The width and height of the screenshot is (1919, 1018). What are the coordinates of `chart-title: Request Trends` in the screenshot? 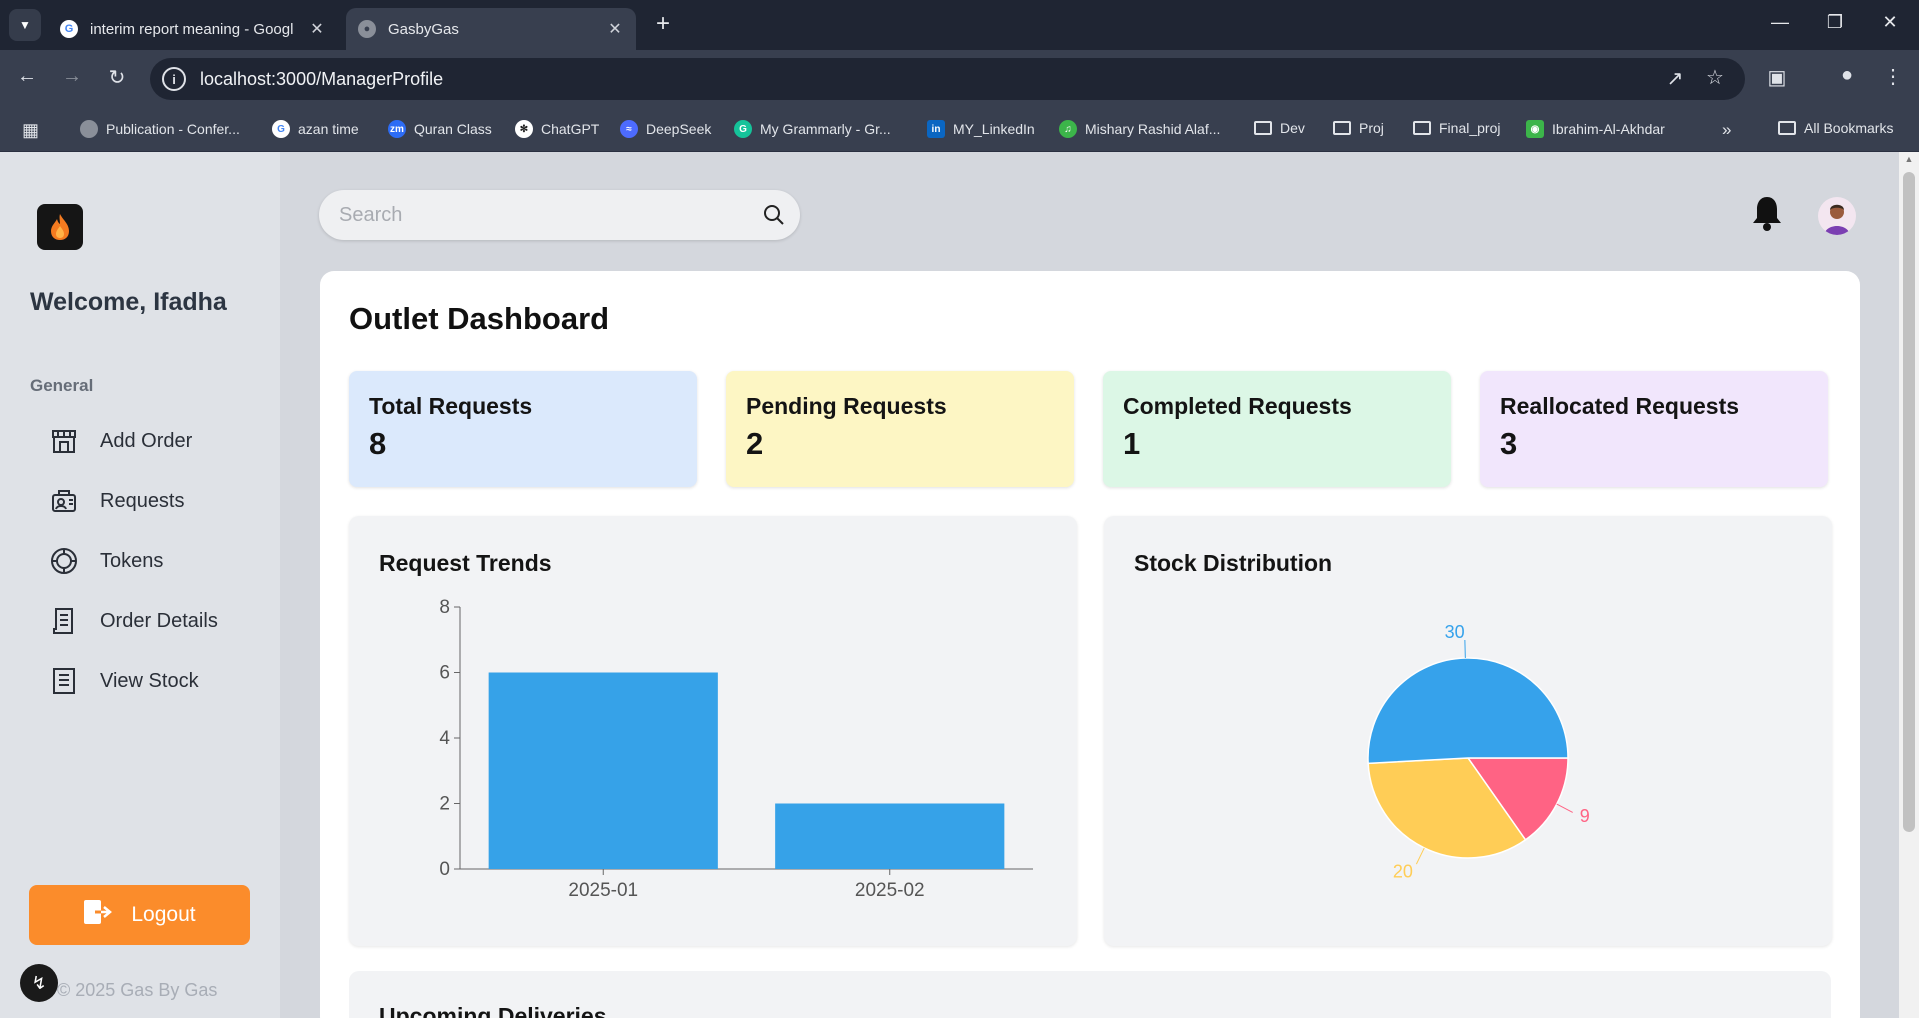 It's located at (465, 563).